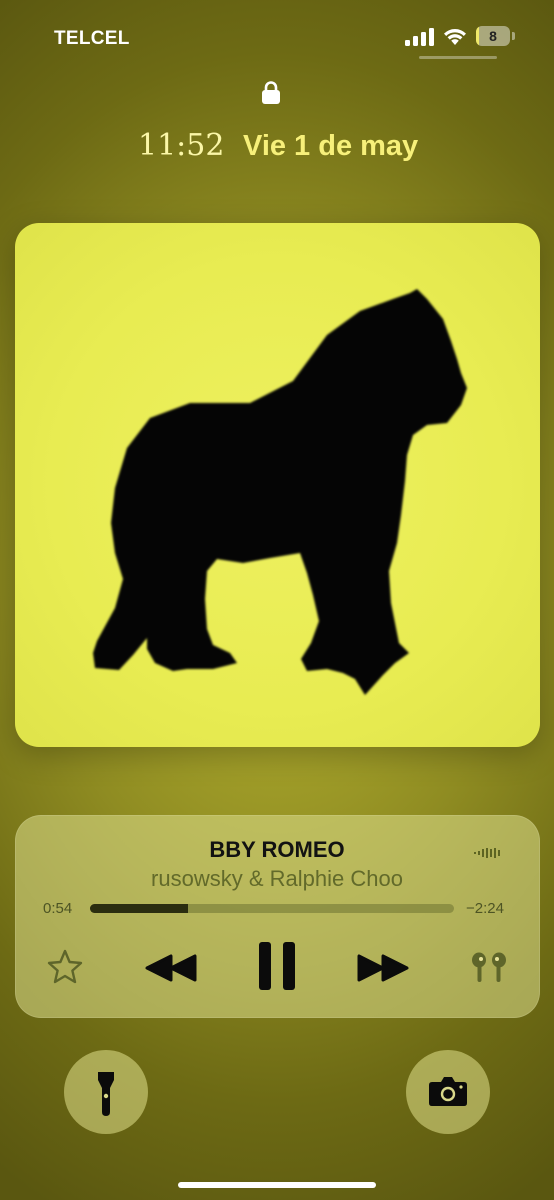 This screenshot has height=1200, width=554. Describe the element at coordinates (485, 908) in the screenshot. I see `remaining-time: −2:24` at that location.